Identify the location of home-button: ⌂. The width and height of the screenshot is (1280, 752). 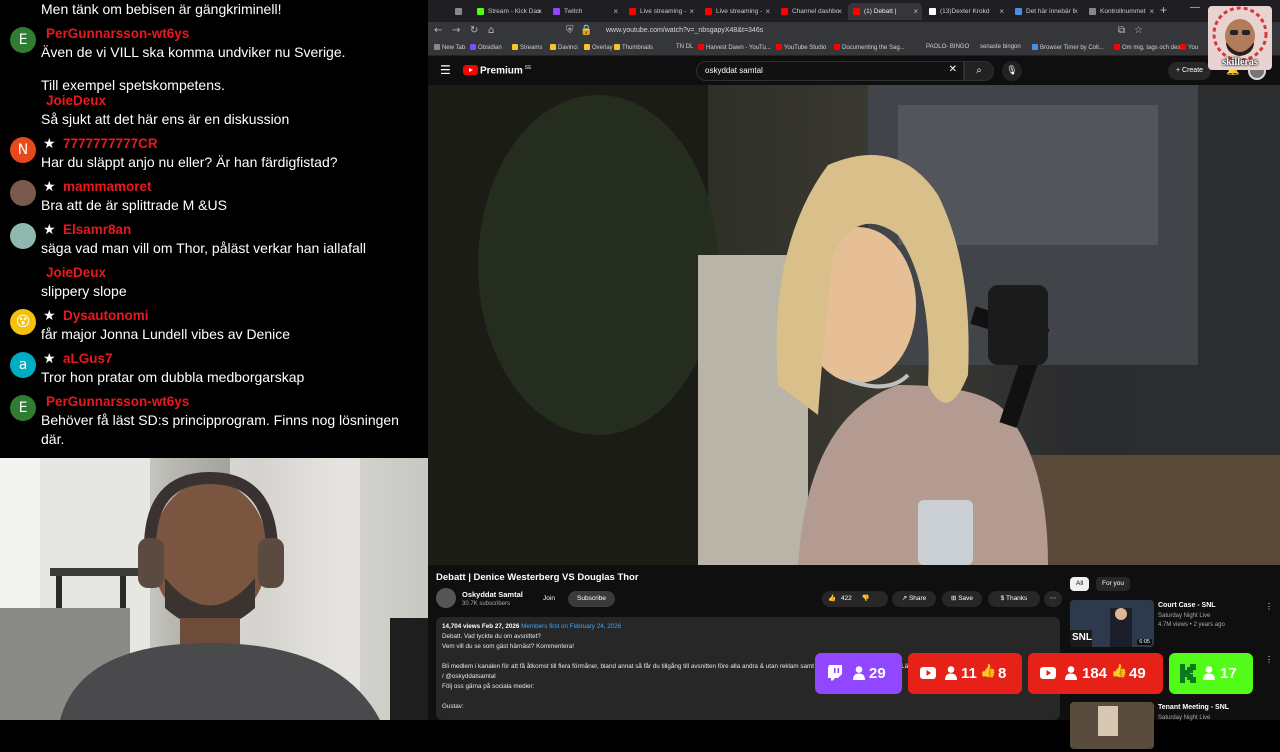
(491, 30).